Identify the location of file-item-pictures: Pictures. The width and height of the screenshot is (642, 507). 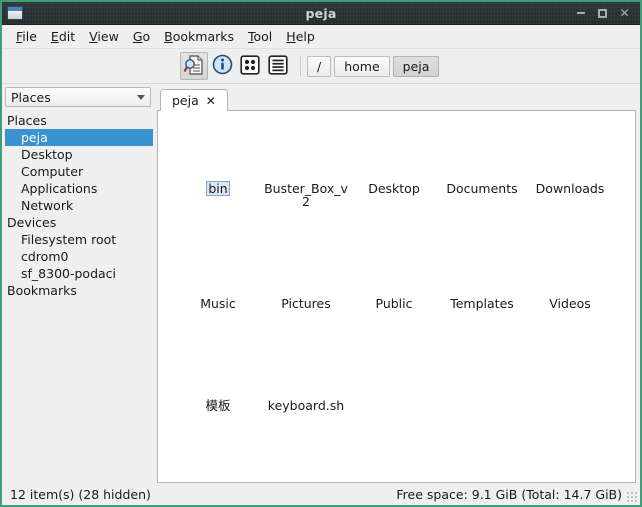
(306, 285).